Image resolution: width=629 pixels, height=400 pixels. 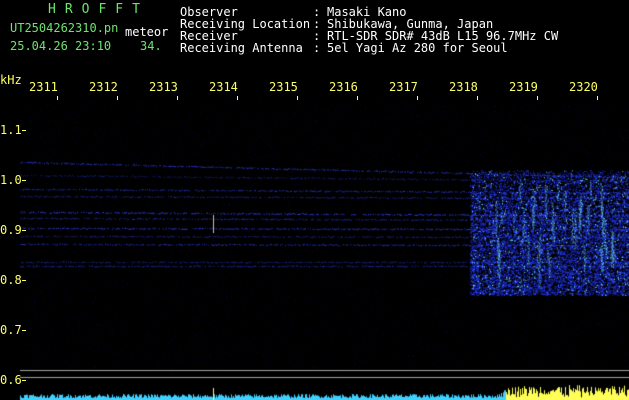 I want to click on time-tick-label: 2318, so click(x=463, y=87).